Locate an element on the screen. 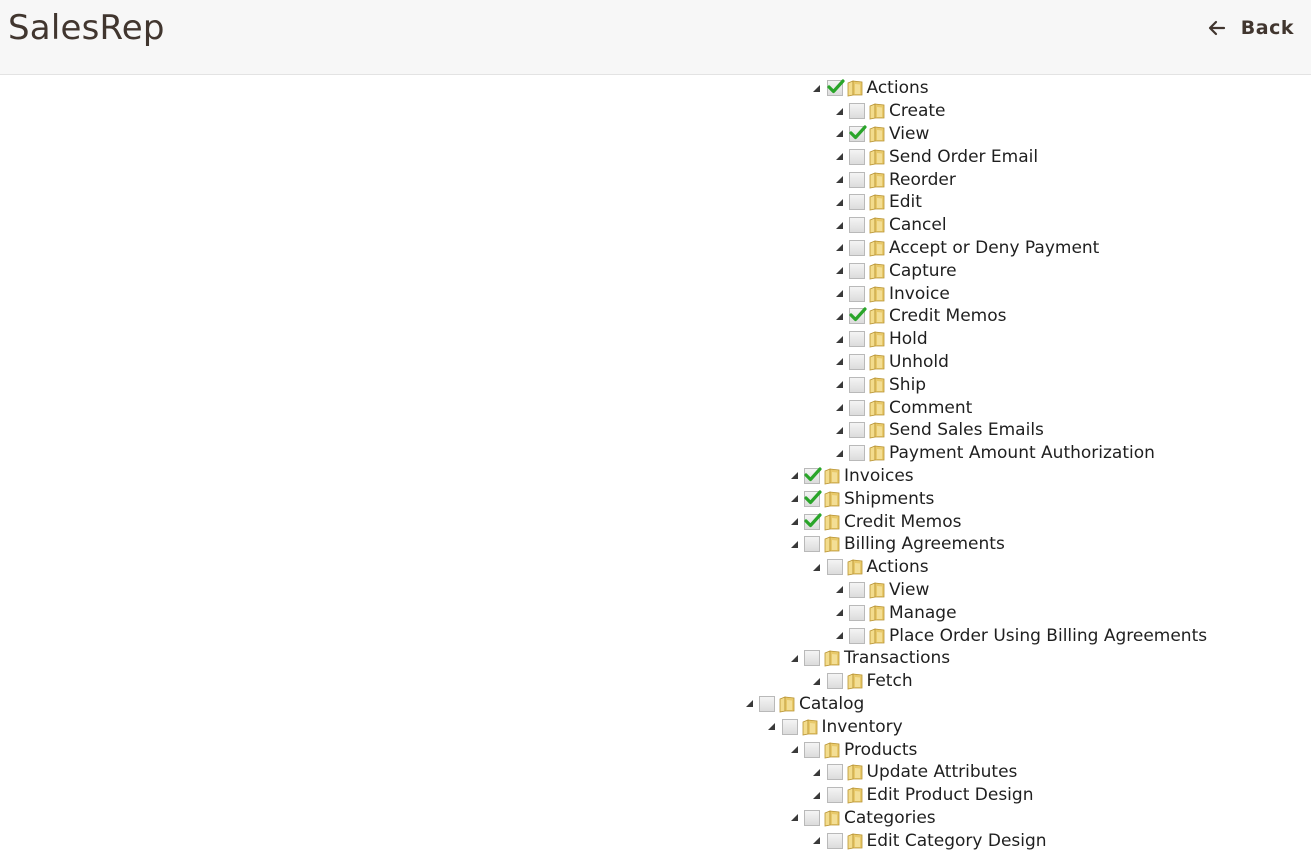 The image size is (1311, 854). tree-node: Edit Category Design is located at coordinates (927, 840).